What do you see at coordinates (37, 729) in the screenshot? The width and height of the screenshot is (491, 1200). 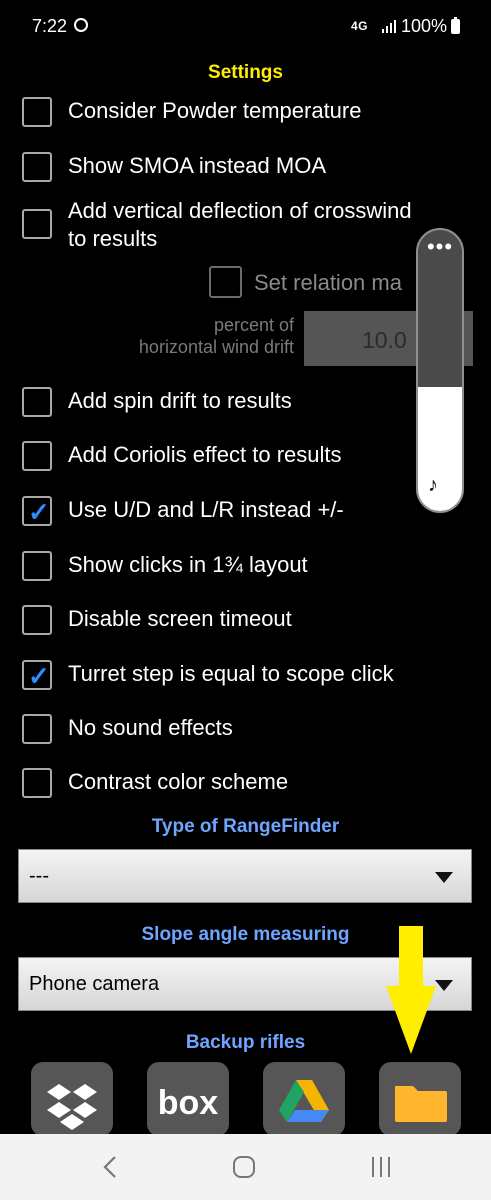 I see `no-sound-checkbox` at bounding box center [37, 729].